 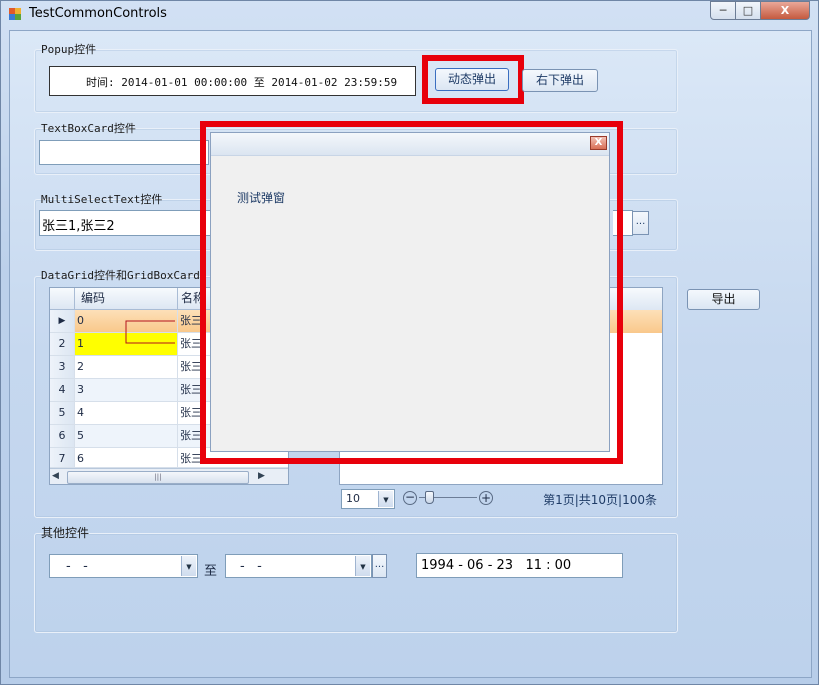 What do you see at coordinates (121, 275) in the screenshot?
I see `datagrid-group-label: DataGrid控件和GridBoxCard控件` at bounding box center [121, 275].